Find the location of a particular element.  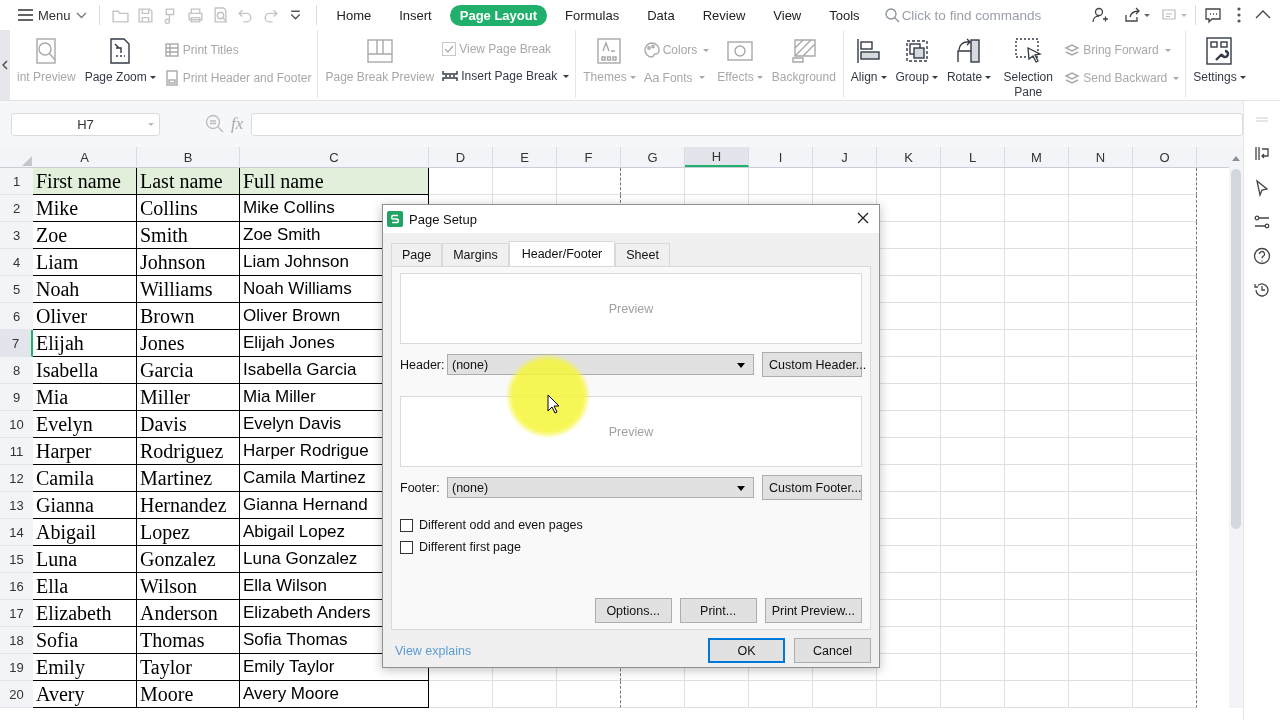

table-cell: Wilson is located at coordinates (188, 586).